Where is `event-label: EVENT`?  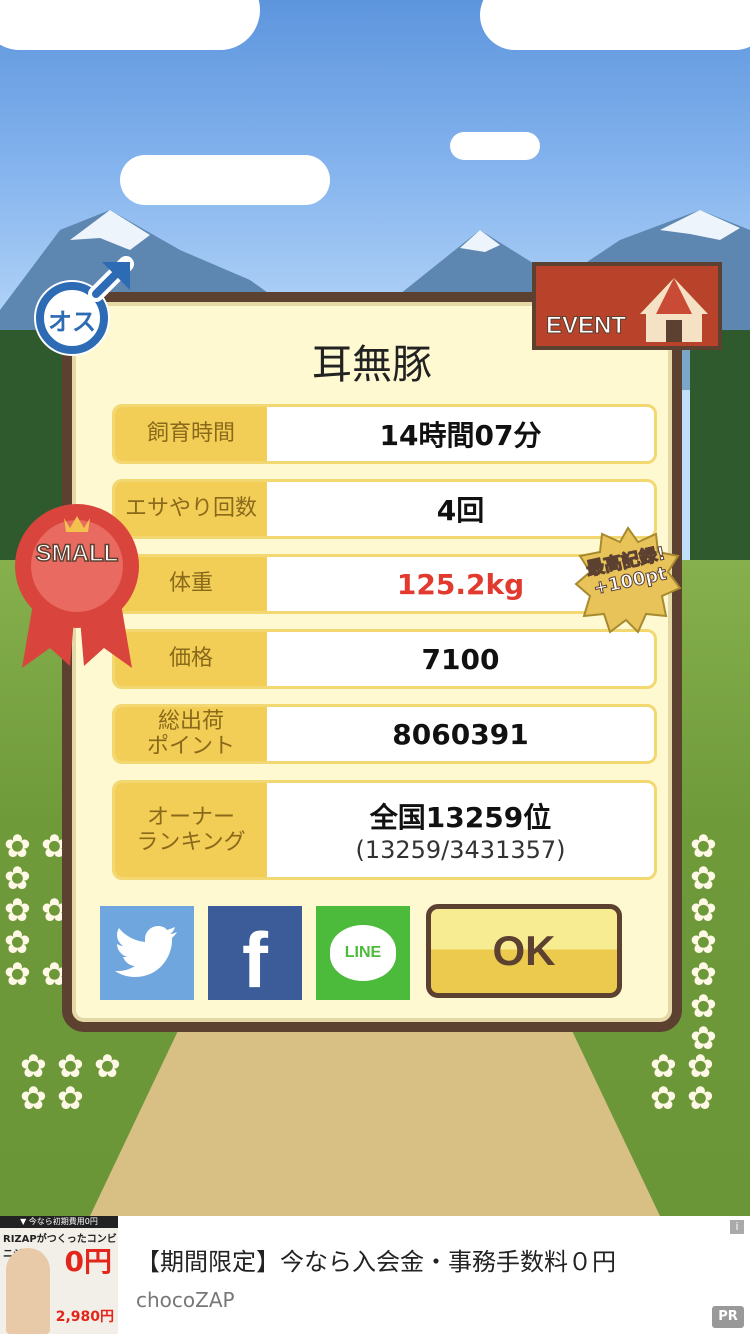 event-label: EVENT is located at coordinates (586, 326).